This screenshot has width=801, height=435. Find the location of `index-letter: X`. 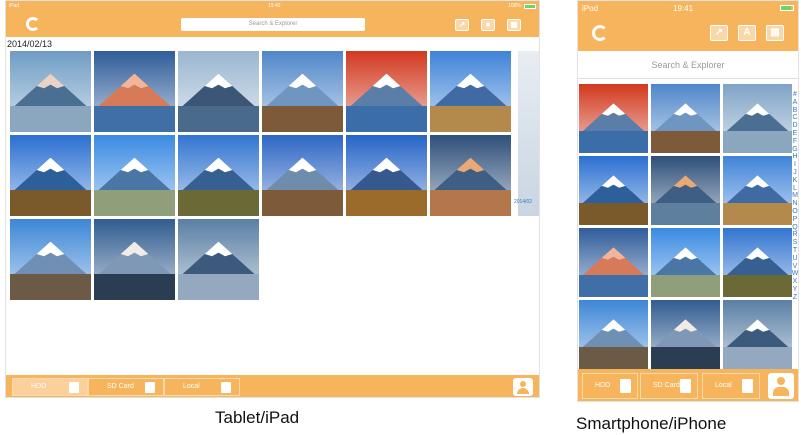

index-letter: X is located at coordinates (795, 282).